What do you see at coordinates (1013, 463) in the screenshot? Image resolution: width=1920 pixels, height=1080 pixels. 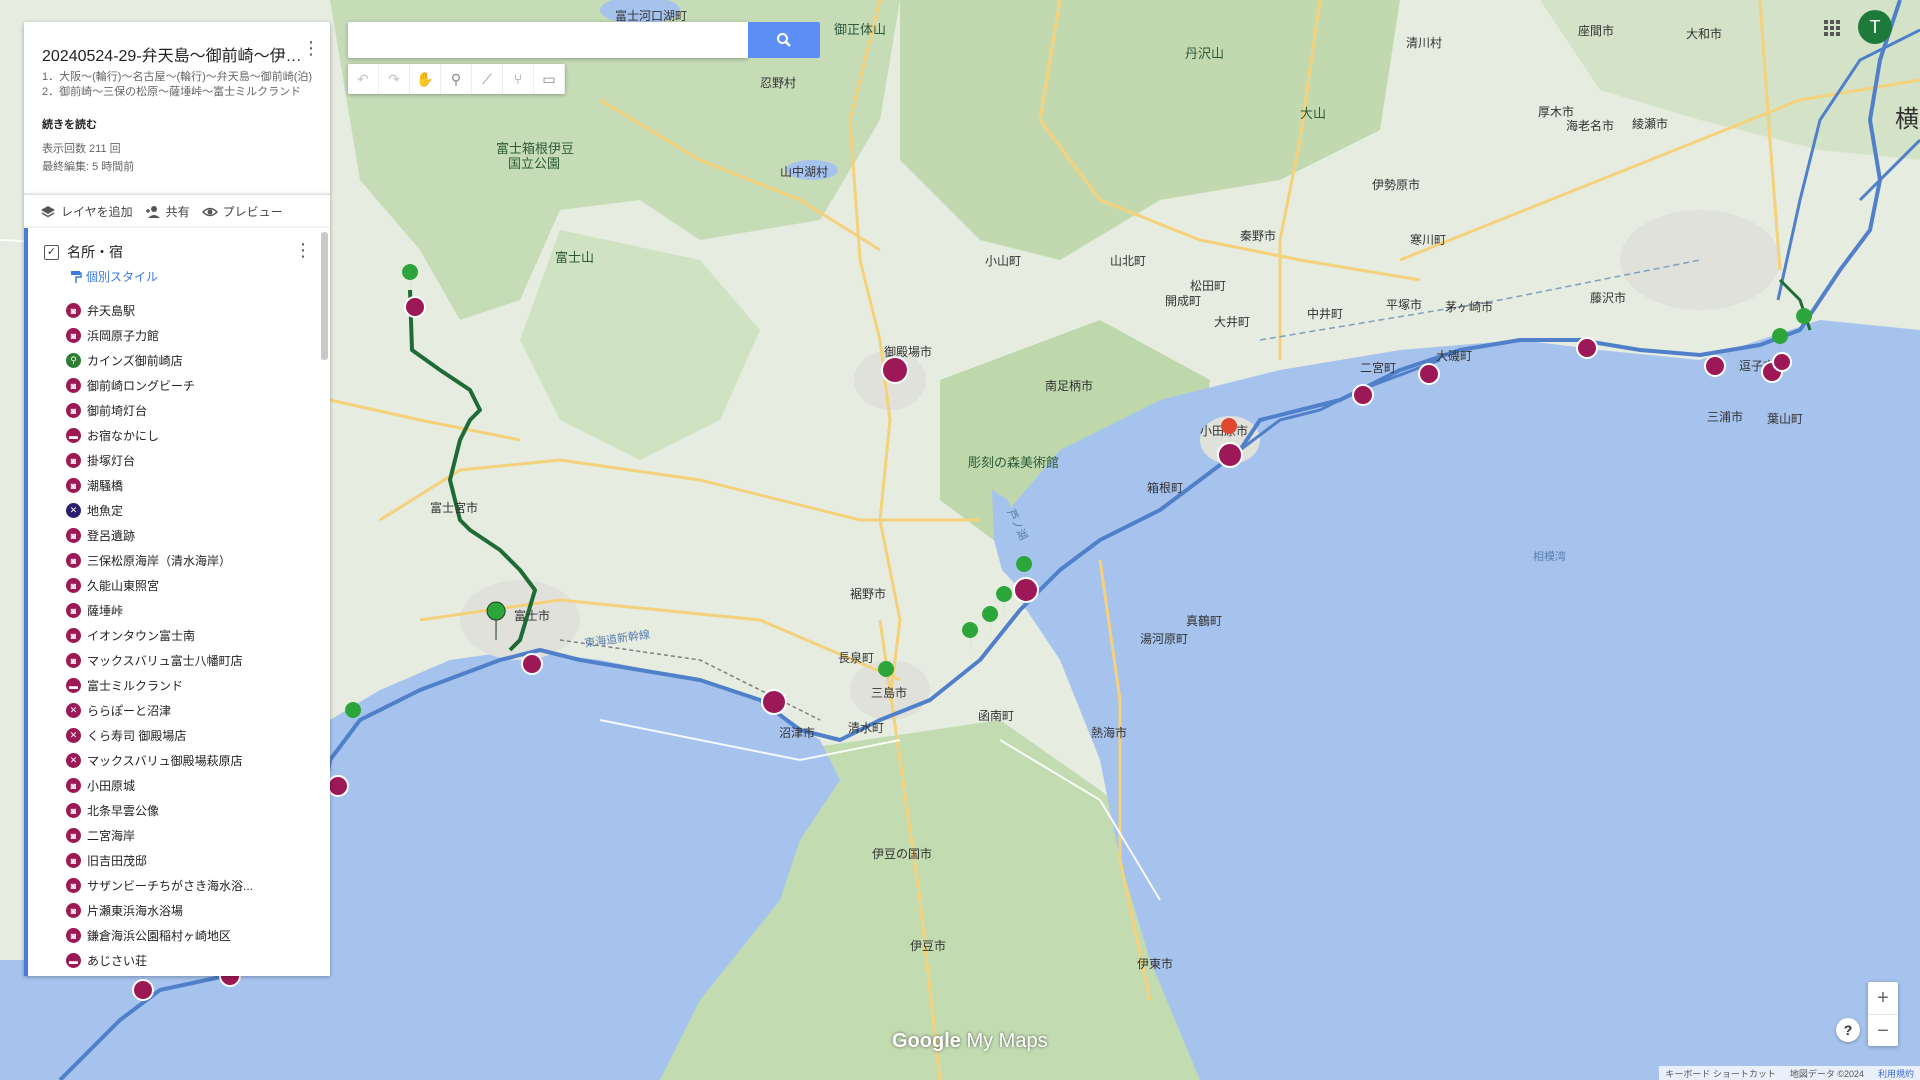 I see `svg-text: 彫刻の森美術館` at bounding box center [1013, 463].